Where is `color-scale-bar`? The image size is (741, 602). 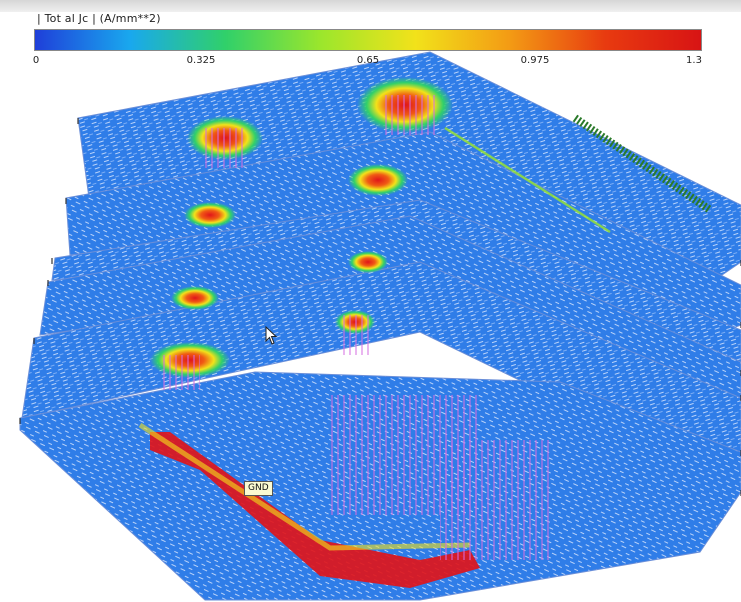 color-scale-bar is located at coordinates (368, 40).